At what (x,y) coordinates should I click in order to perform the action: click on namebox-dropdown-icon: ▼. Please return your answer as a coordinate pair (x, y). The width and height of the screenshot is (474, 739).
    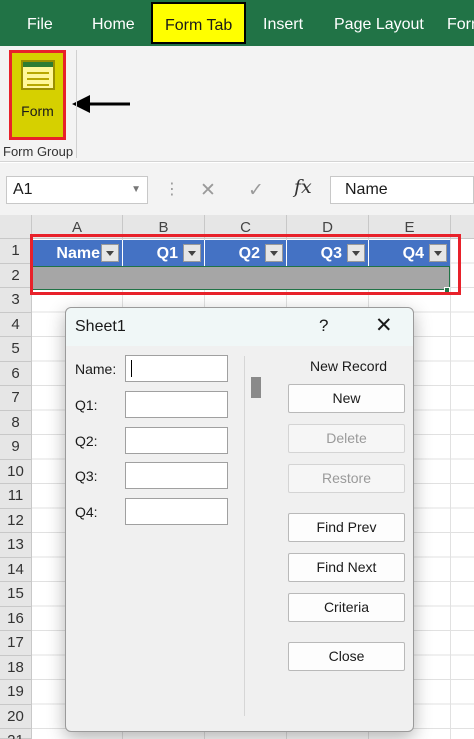
    Looking at the image, I should click on (136, 190).